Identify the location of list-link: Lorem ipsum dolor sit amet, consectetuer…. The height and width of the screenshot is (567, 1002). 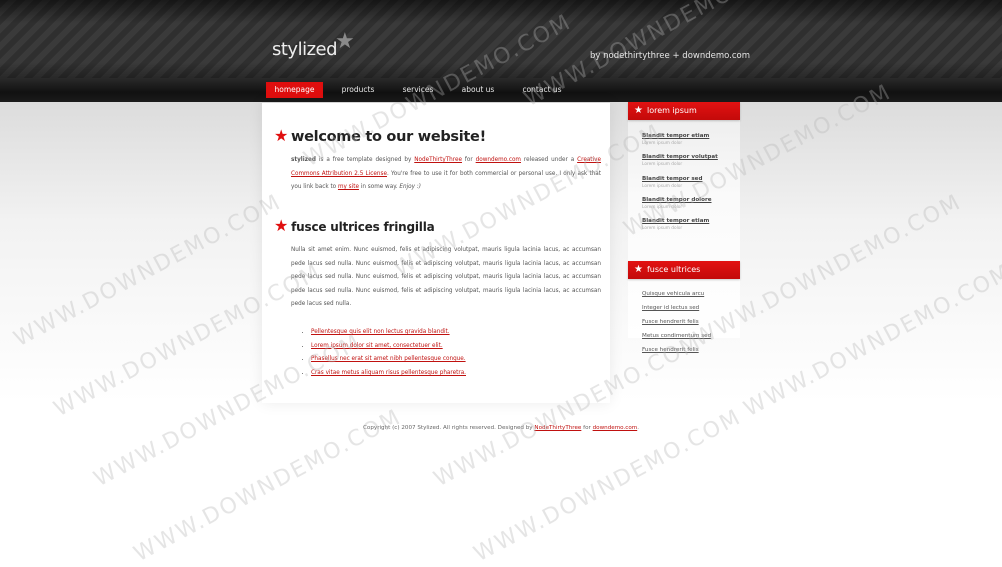
(377, 346).